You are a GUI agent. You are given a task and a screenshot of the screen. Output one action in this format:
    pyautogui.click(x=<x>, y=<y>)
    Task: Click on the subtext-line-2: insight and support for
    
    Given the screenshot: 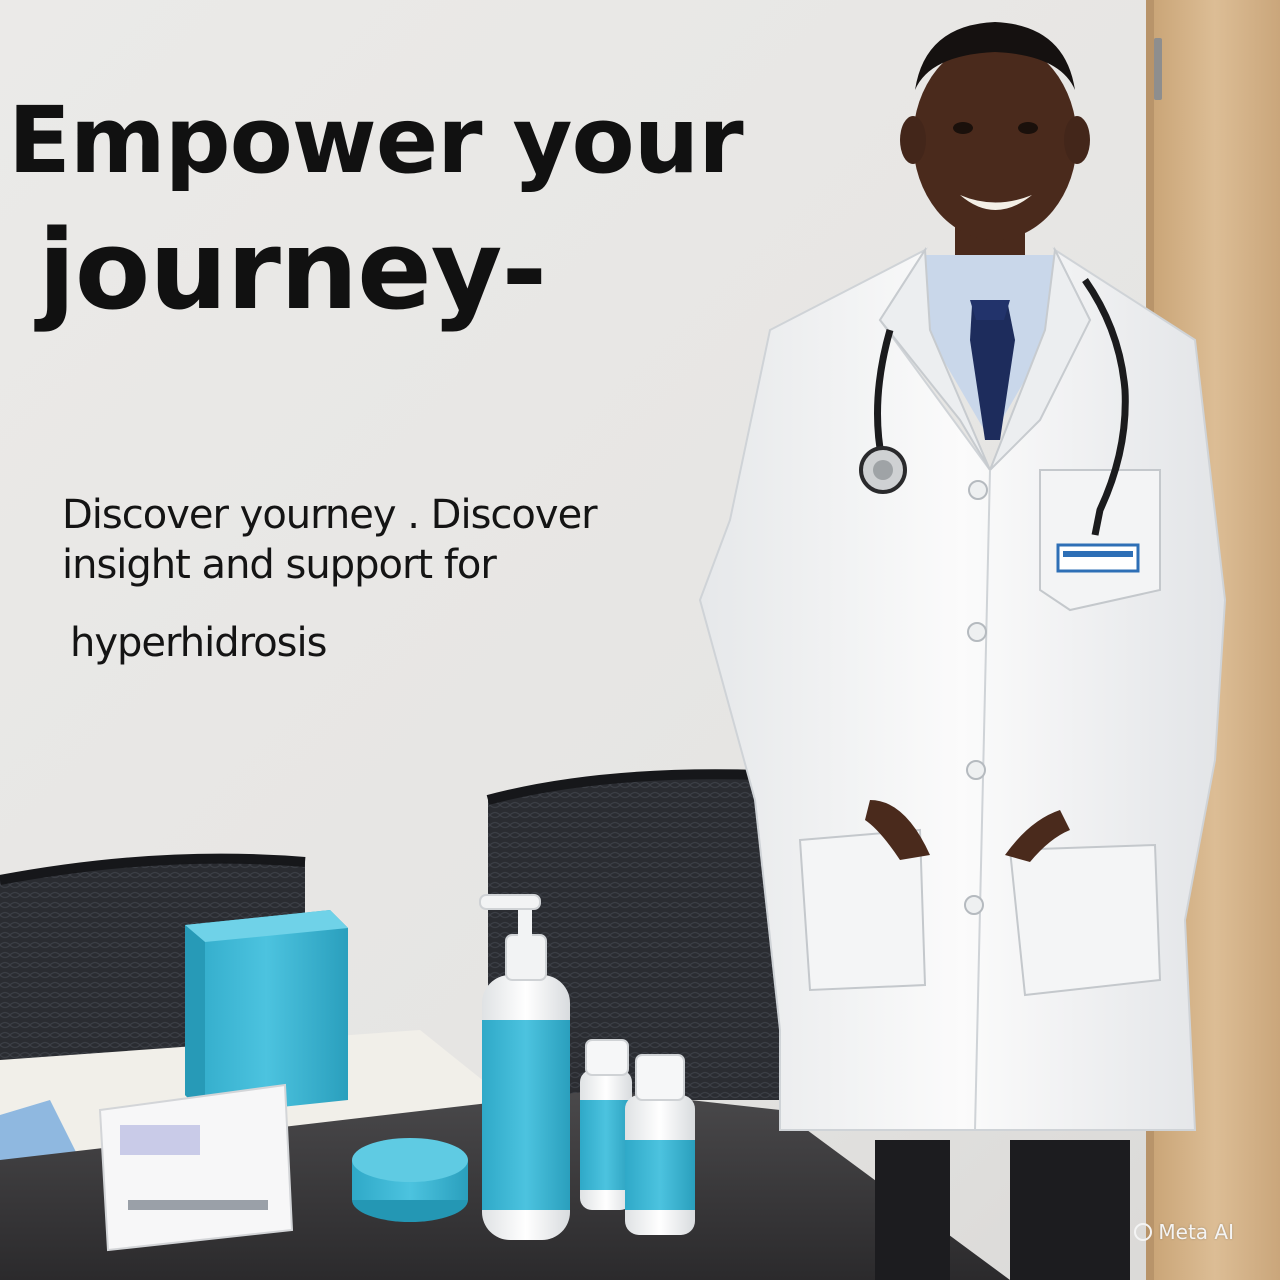 What is the action you would take?
    pyautogui.click(x=279, y=565)
    